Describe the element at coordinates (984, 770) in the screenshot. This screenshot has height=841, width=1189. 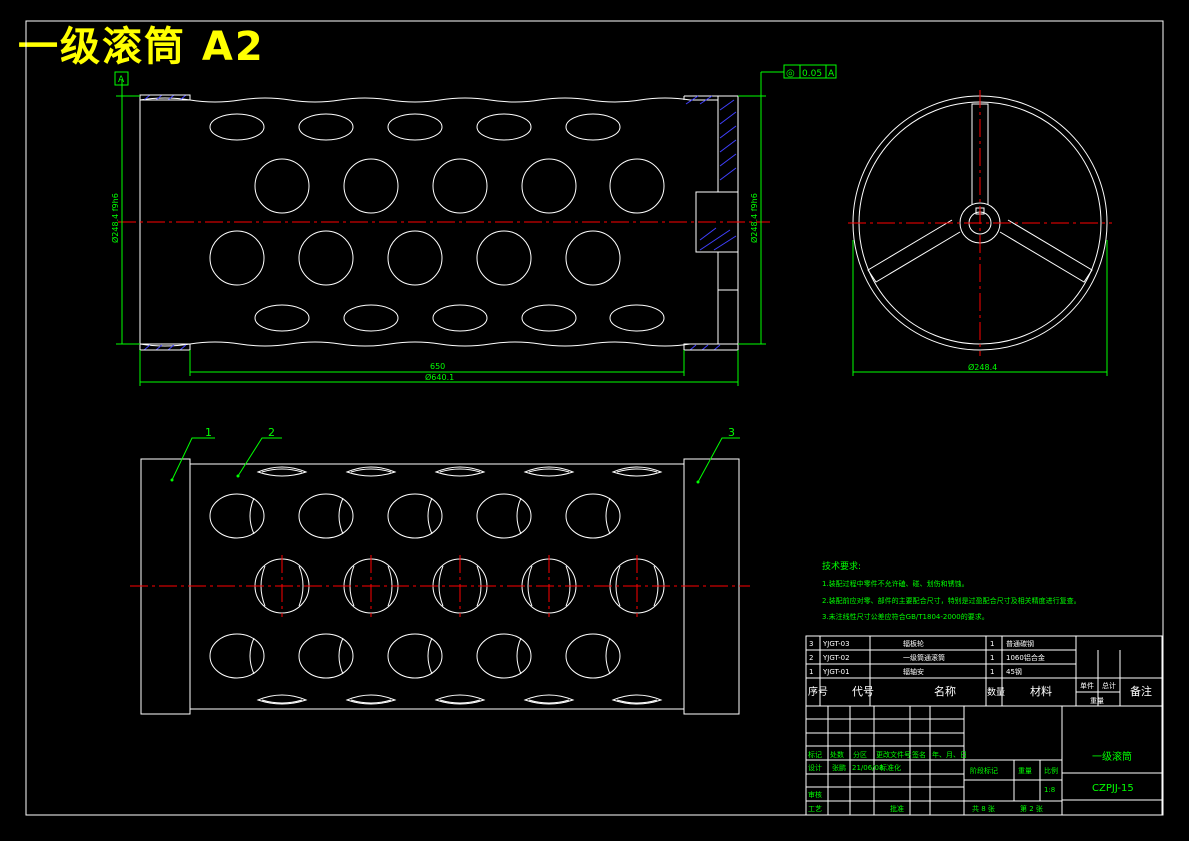
I see `tb-stage: 阶段标记` at that location.